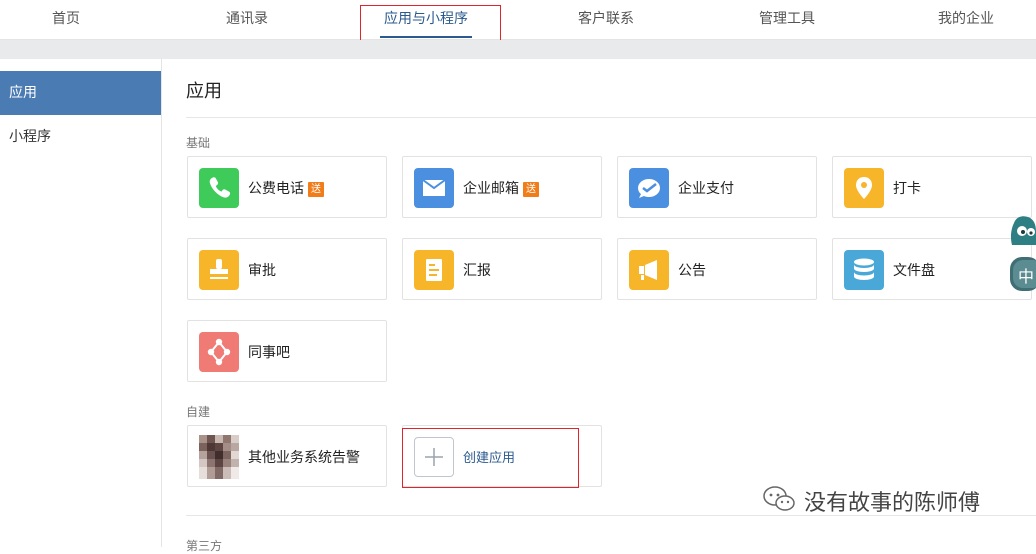  I want to click on create-app-button: 创建应用, so click(502, 456).